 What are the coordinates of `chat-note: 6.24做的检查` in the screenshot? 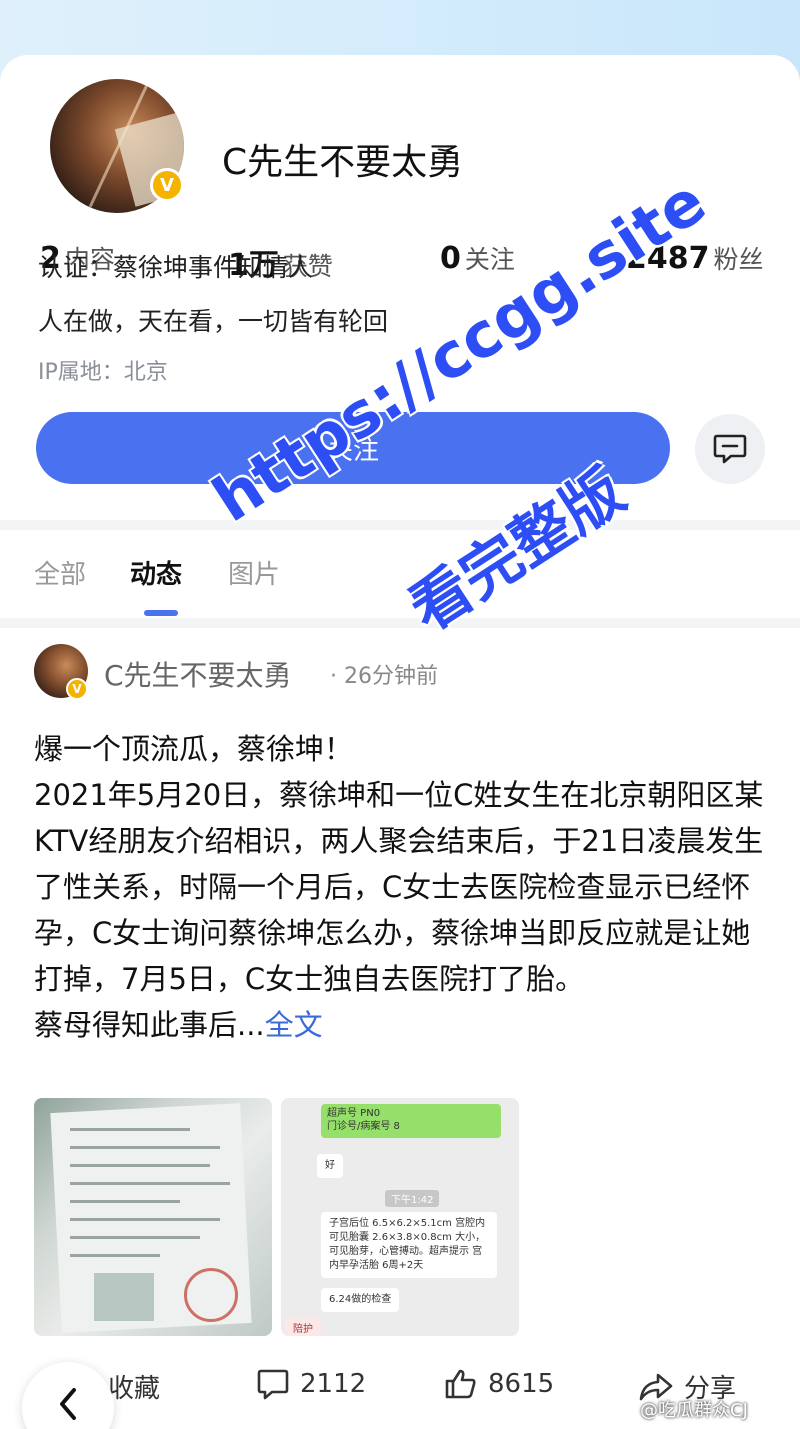 It's located at (360, 1300).